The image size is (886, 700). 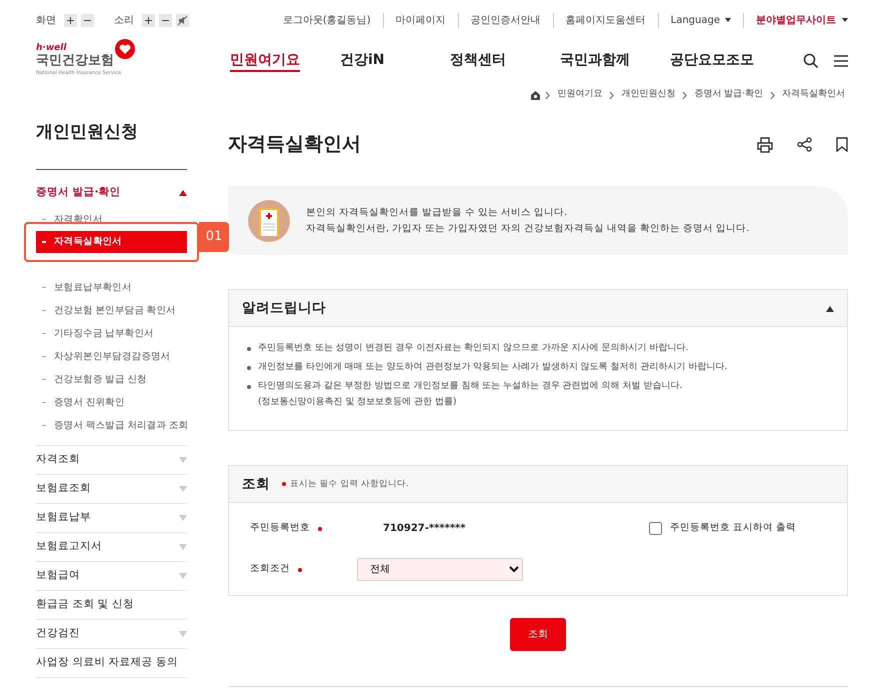 I want to click on breadcrumb-link: 개인민원신청, so click(x=648, y=95).